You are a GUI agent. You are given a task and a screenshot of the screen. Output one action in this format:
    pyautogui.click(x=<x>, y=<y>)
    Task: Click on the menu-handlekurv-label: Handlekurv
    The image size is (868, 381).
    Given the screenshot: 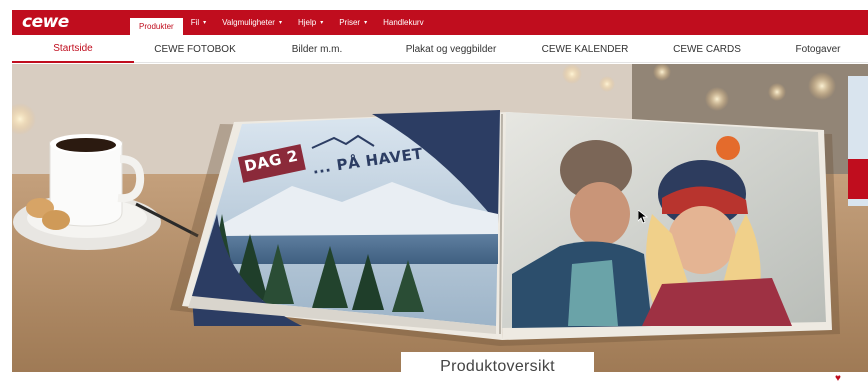 What is the action you would take?
    pyautogui.click(x=403, y=22)
    